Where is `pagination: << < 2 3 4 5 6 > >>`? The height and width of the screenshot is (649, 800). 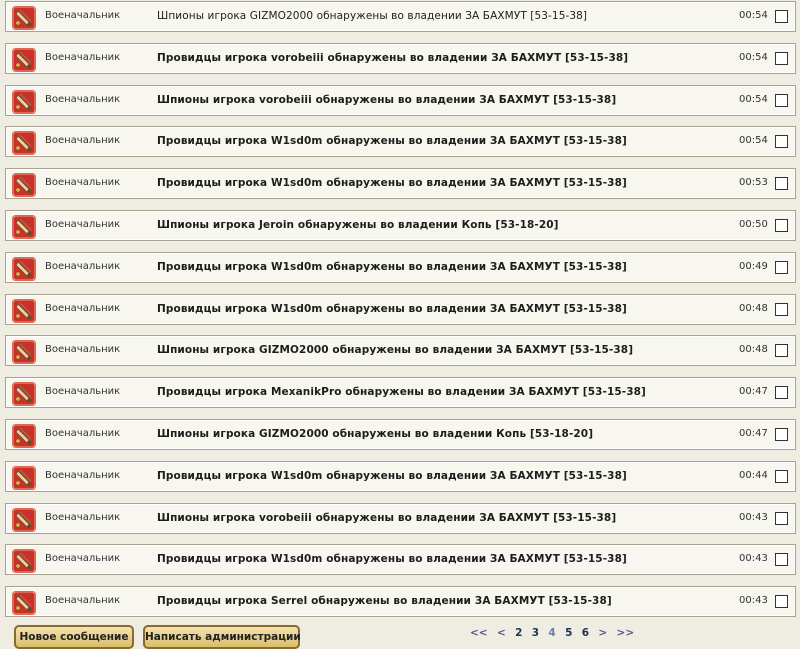
pagination: << < 2 3 4 5 6 > >> is located at coordinates (555, 633).